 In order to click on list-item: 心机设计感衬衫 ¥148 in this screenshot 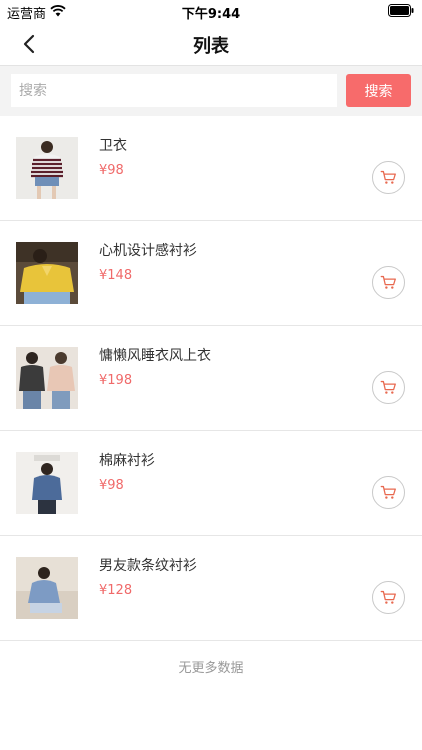, I will do `click(211, 273)`.